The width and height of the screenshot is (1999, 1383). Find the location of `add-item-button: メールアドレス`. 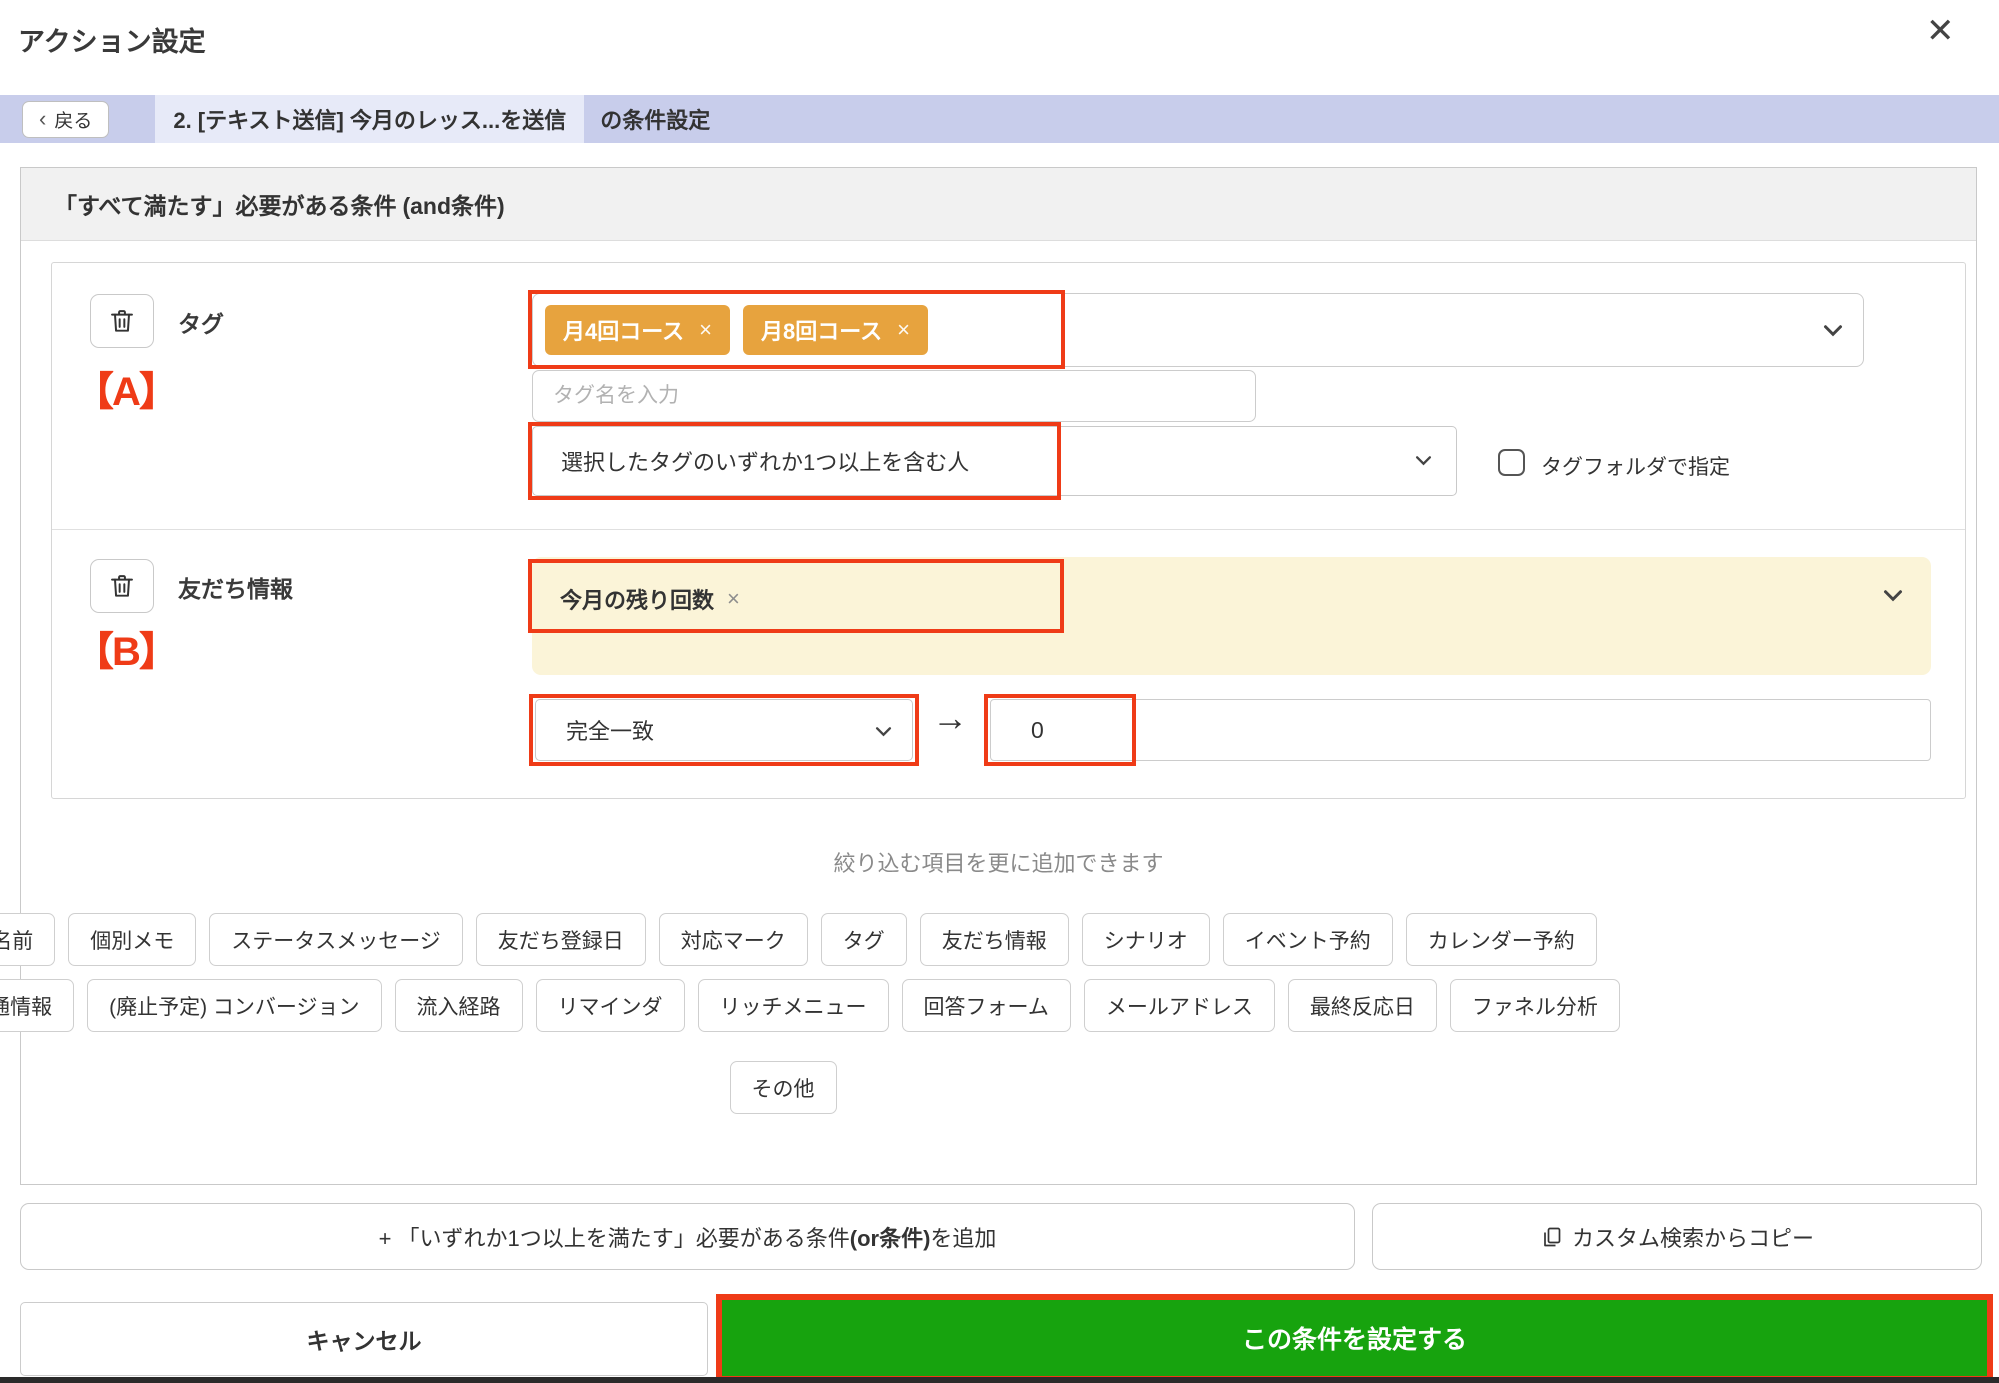

add-item-button: メールアドレス is located at coordinates (1179, 1005).